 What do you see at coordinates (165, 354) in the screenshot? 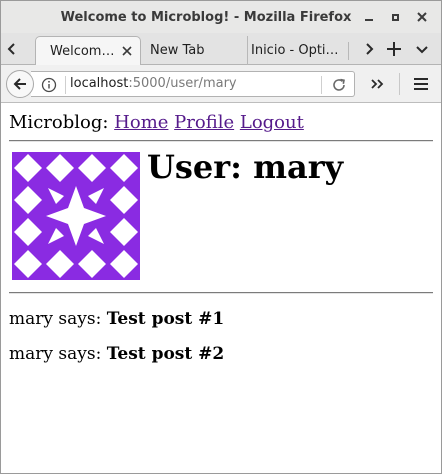
I see `post-body: Test post #2` at bounding box center [165, 354].